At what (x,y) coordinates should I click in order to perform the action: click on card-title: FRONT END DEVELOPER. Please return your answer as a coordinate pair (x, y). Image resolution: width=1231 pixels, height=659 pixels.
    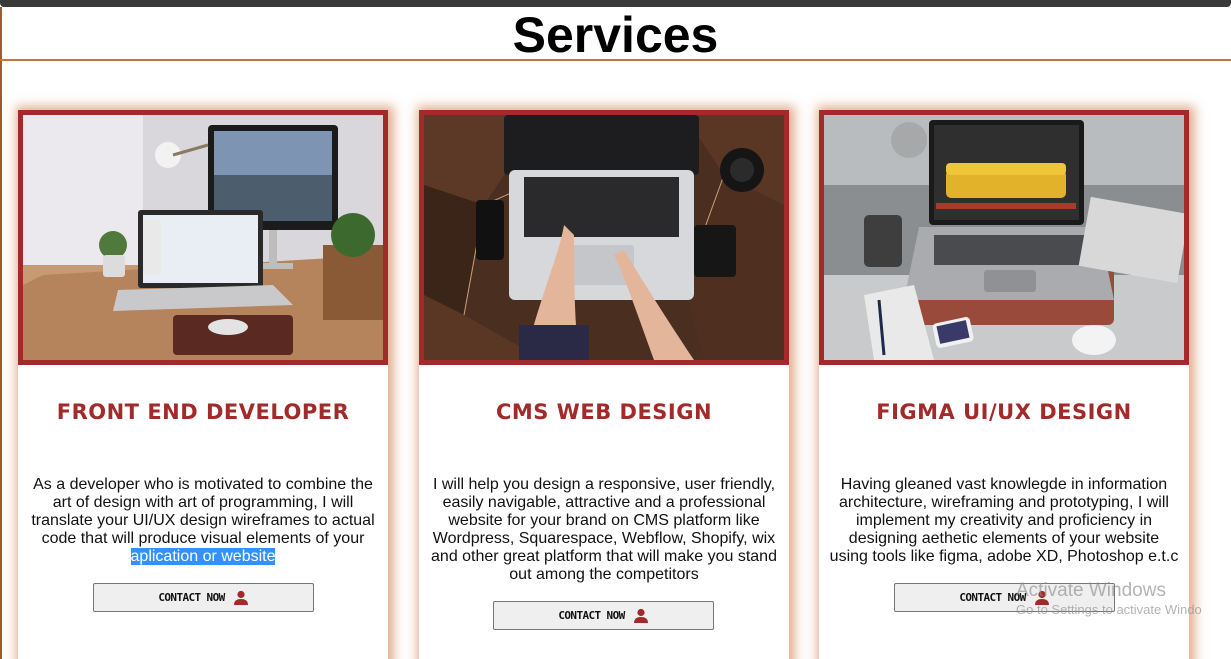
    Looking at the image, I should click on (203, 412).